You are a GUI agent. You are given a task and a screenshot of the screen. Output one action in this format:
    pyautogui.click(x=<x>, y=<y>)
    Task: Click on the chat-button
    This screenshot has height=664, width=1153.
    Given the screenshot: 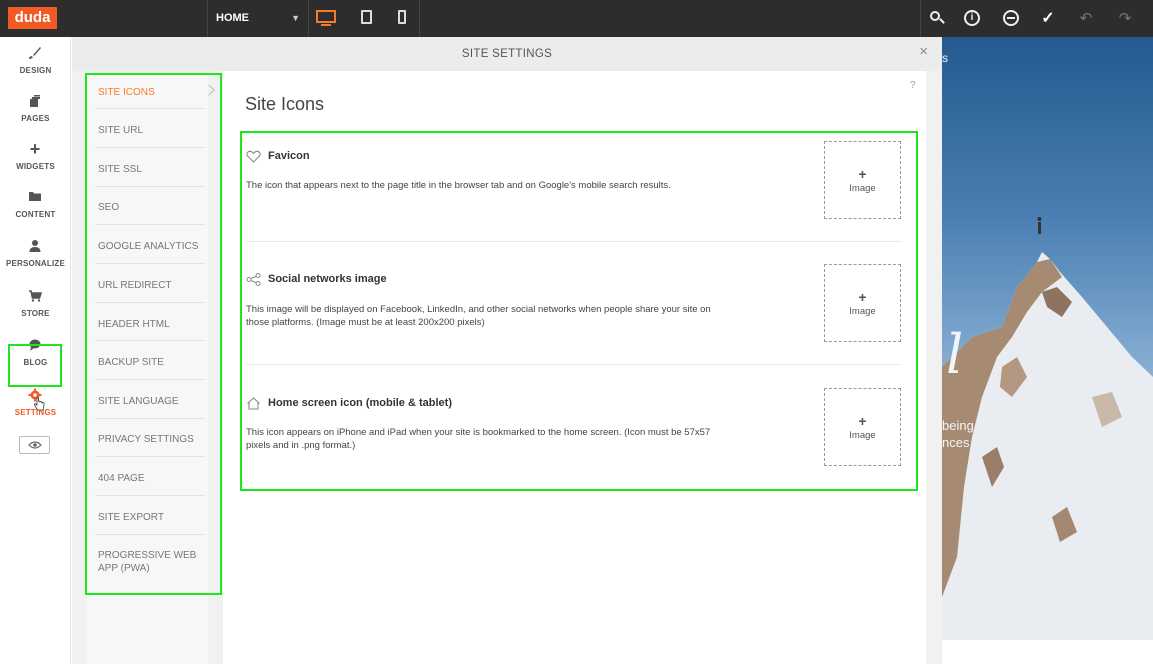 What is the action you would take?
    pyautogui.click(x=1011, y=18)
    